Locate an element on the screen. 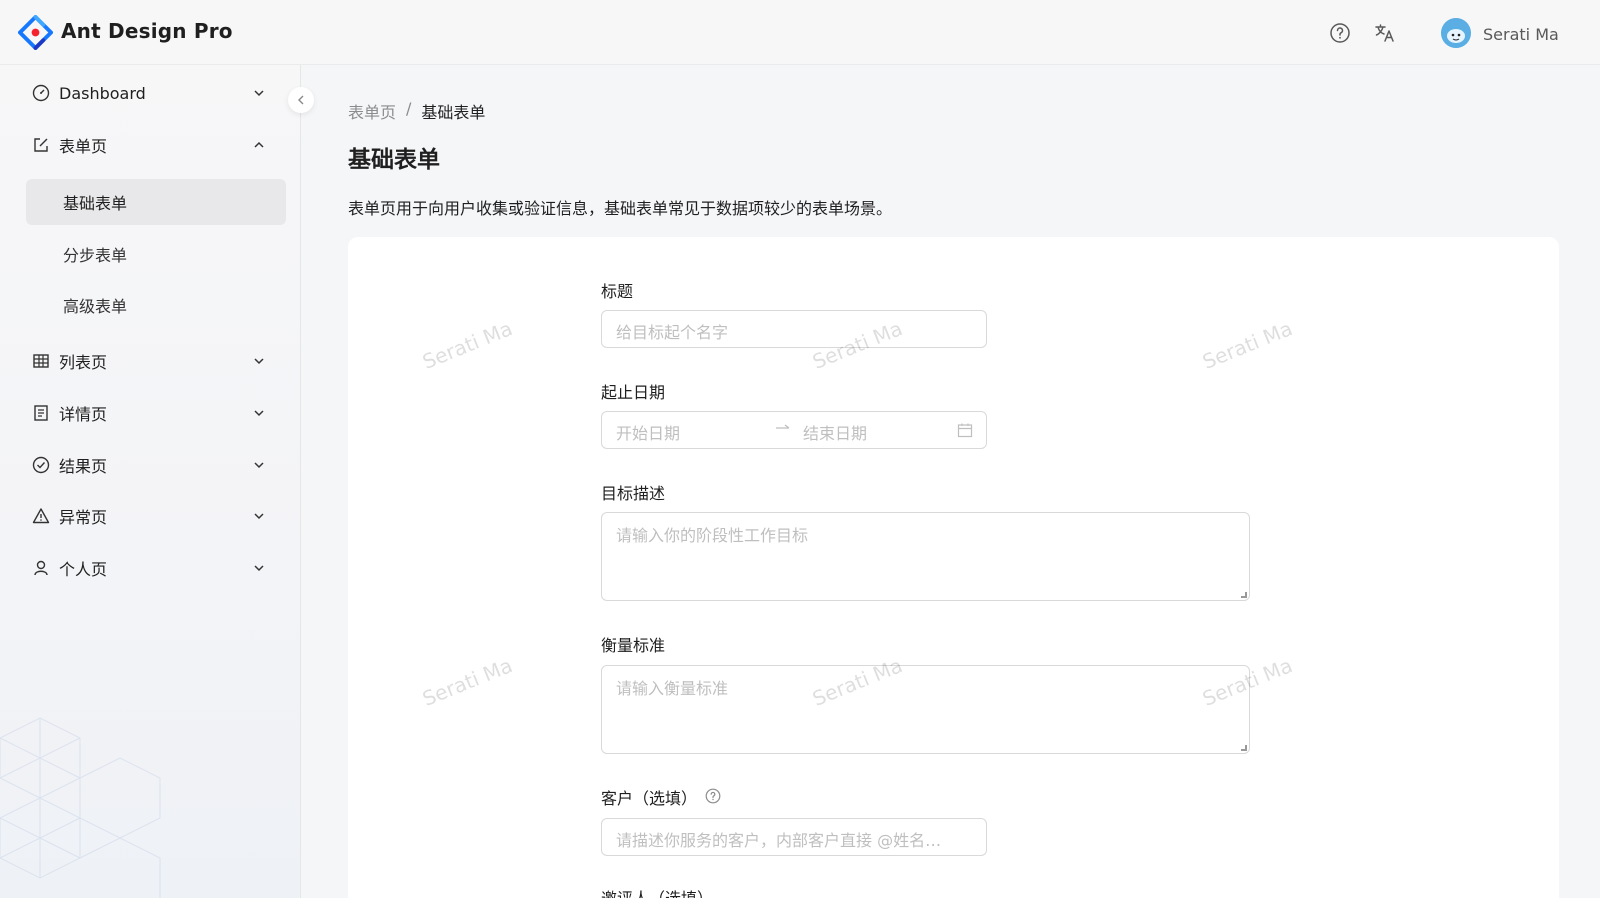 The width and height of the screenshot is (1600, 898). goal-textarea-placeholder: 请输入你的阶段性工作目标 is located at coordinates (712, 535).